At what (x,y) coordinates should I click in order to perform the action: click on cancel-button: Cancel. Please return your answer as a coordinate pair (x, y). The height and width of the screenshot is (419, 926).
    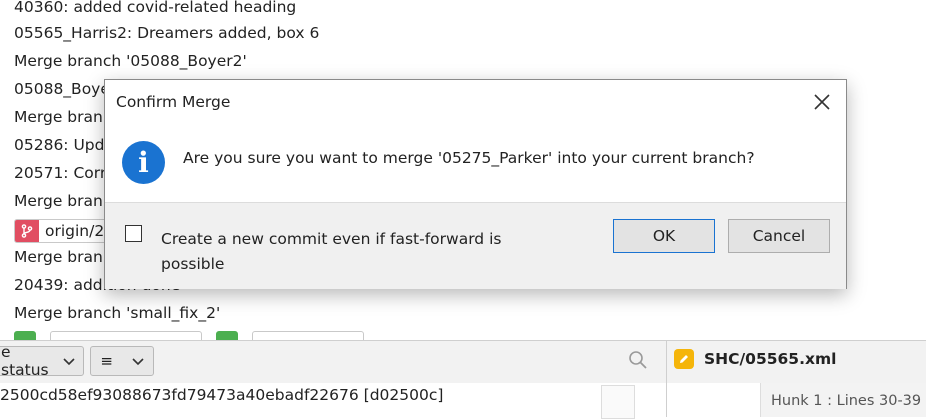
    Looking at the image, I should click on (779, 236).